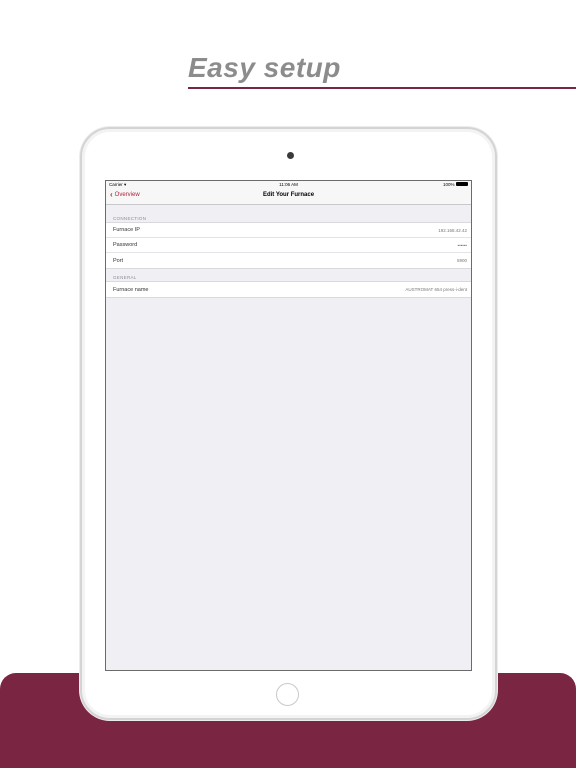  Describe the element at coordinates (288, 260) in the screenshot. I see `port-row: Port 5900` at that location.